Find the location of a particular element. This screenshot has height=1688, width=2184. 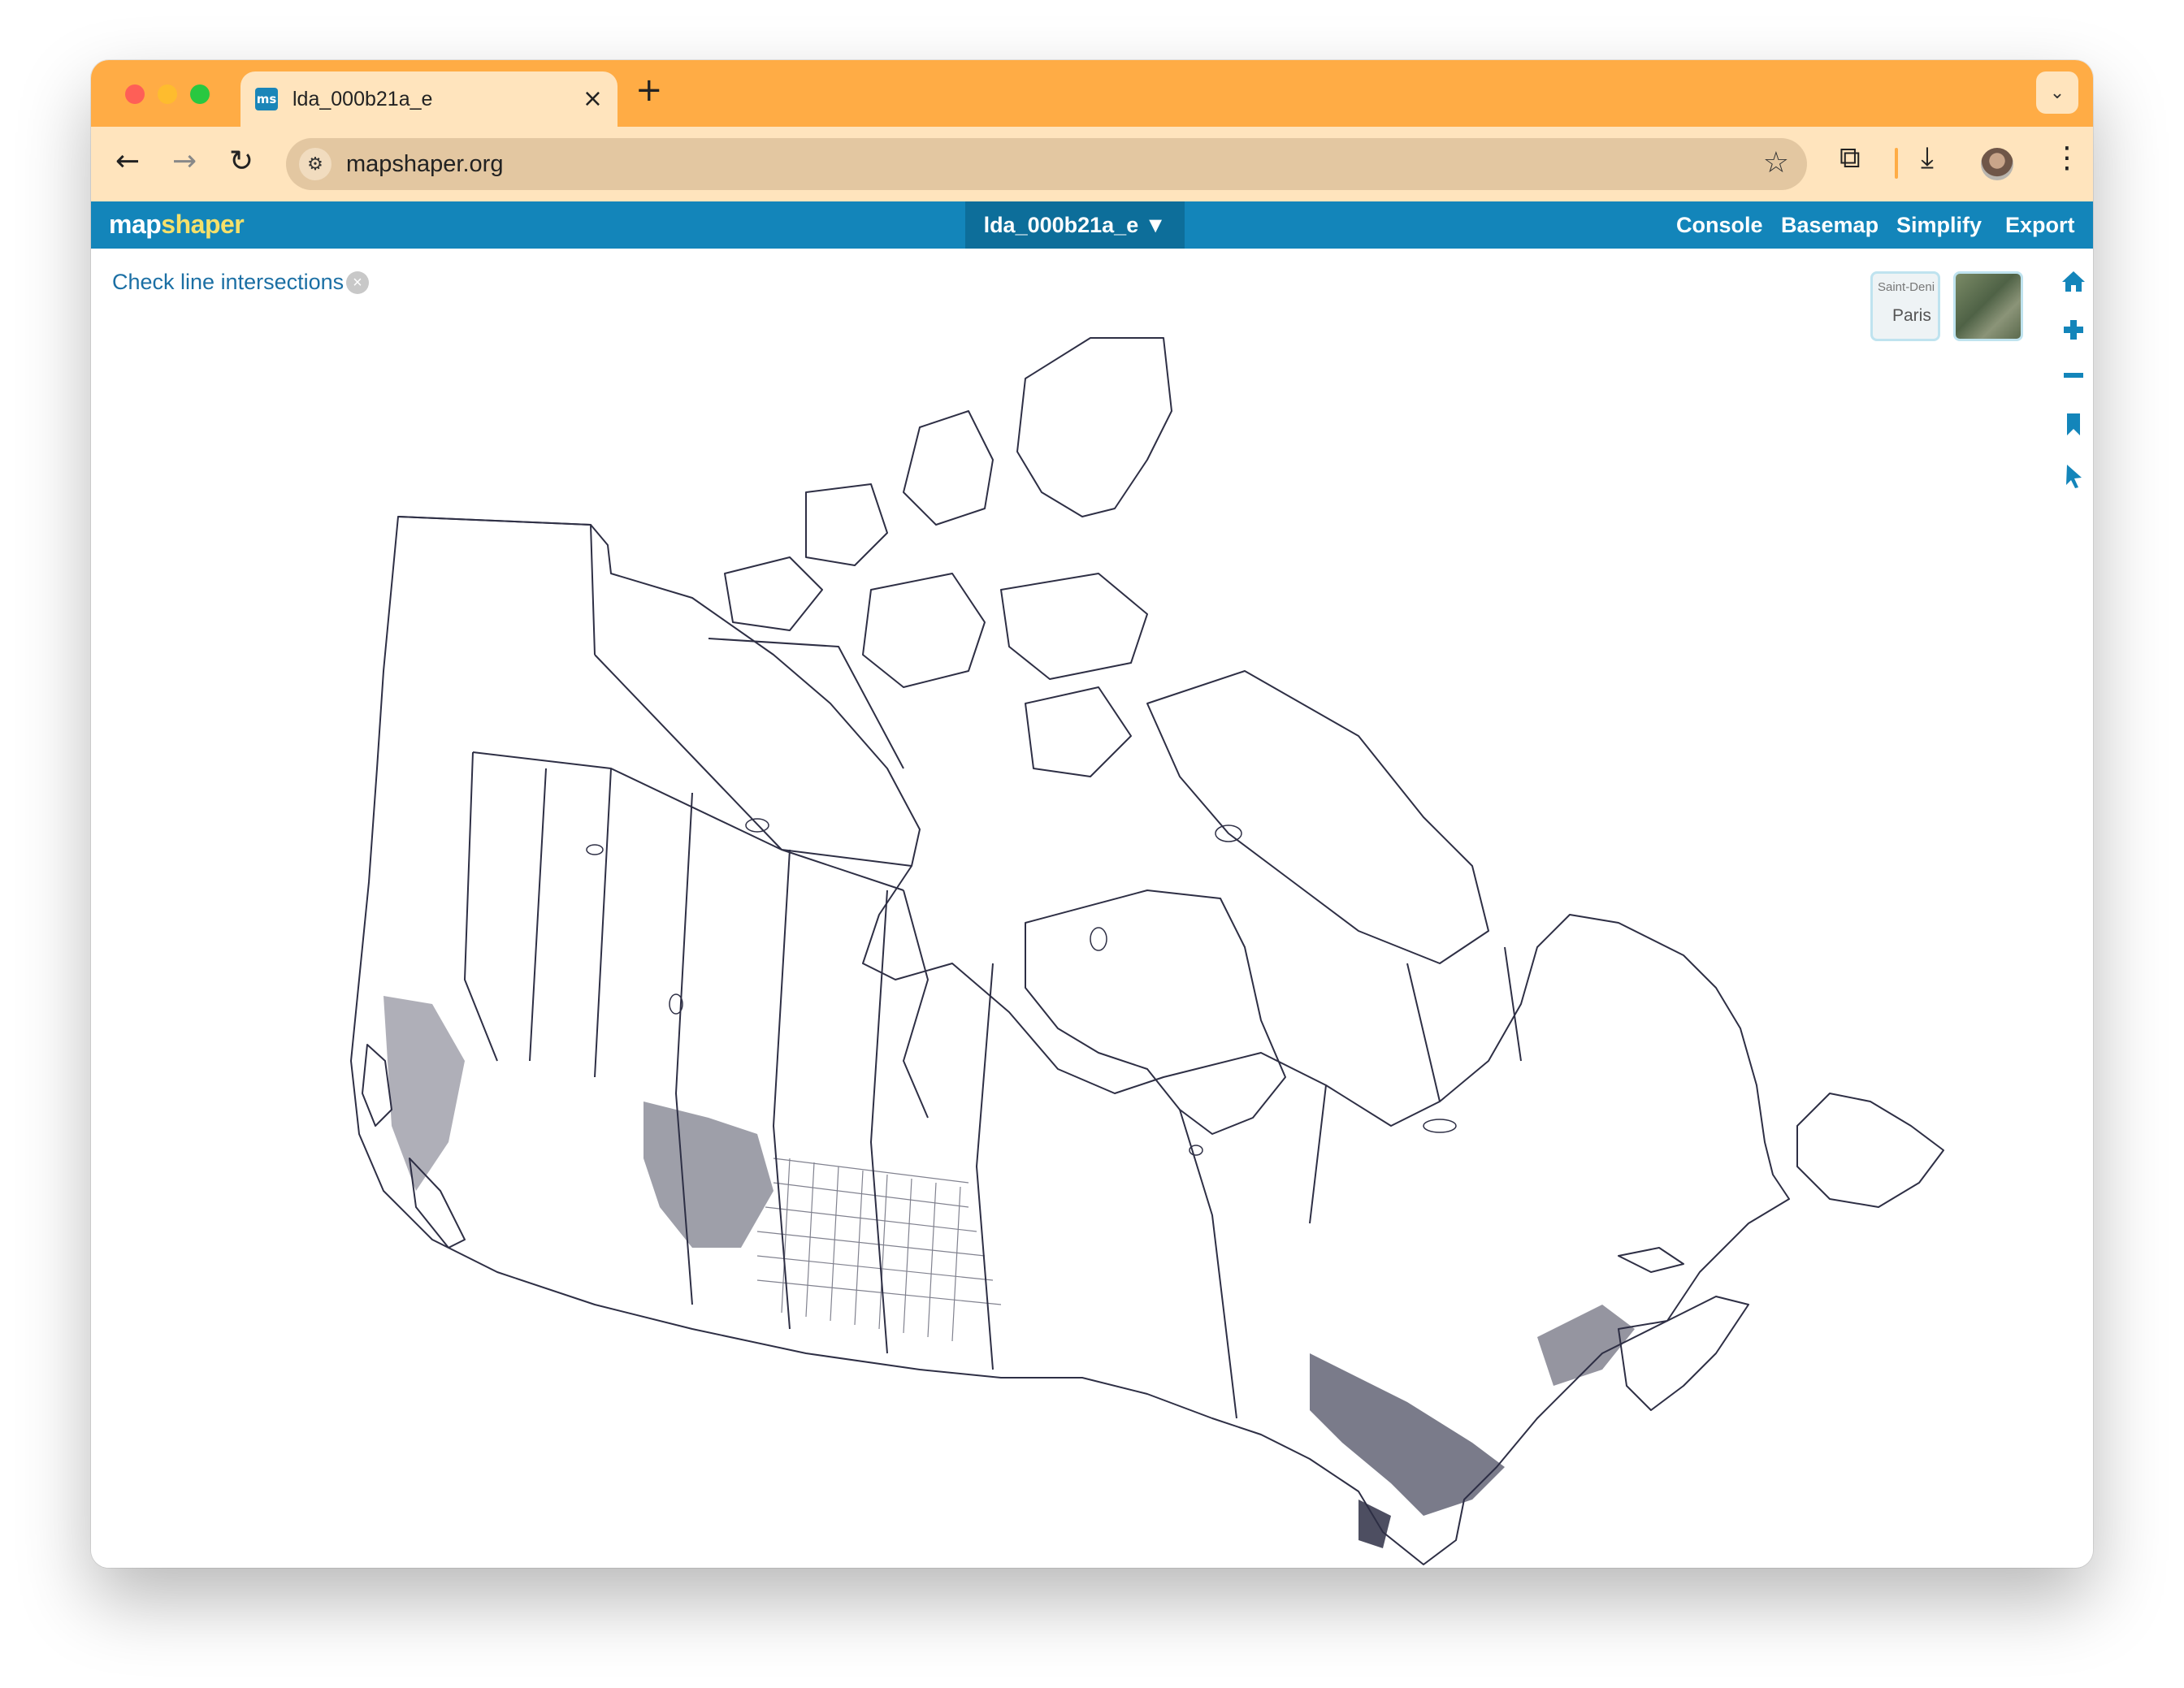

hudson-bay is located at coordinates (1155, 1012).